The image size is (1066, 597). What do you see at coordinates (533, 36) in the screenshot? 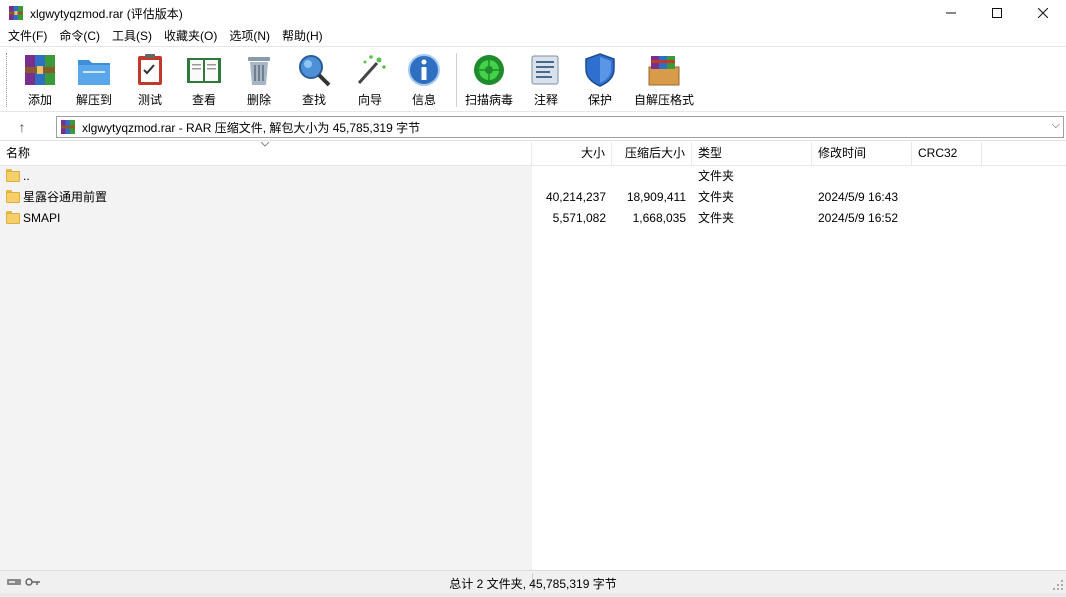
I see `menu-bar: 文件(F) 命令(C) 工具(S) 收藏夹(O) 选项(N) 帮助(H)` at bounding box center [533, 36].